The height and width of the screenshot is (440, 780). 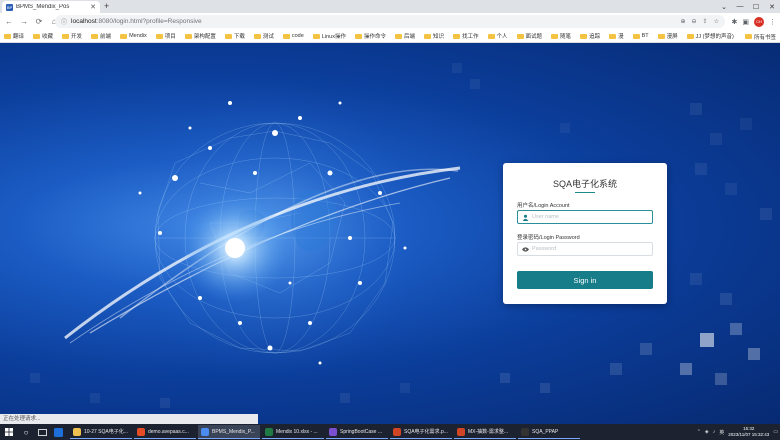 I want to click on tab-close-icon: ✕, so click(x=93, y=7).